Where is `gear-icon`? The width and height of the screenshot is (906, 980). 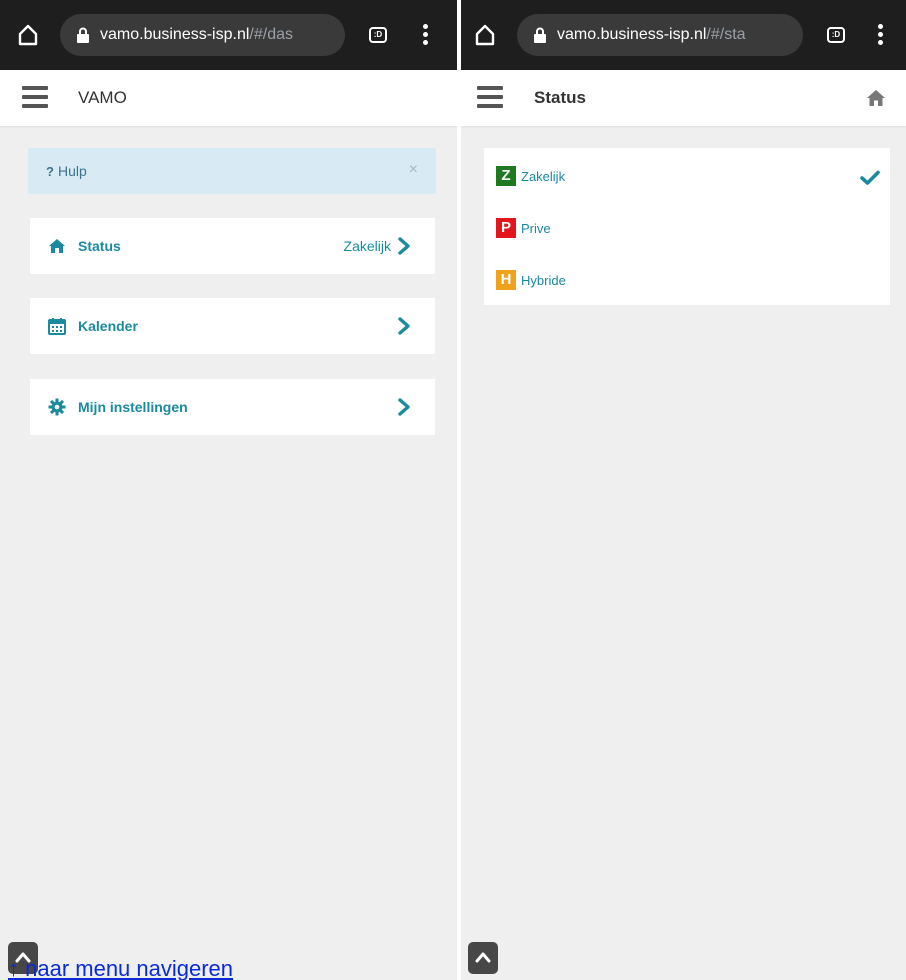
gear-icon is located at coordinates (57, 407).